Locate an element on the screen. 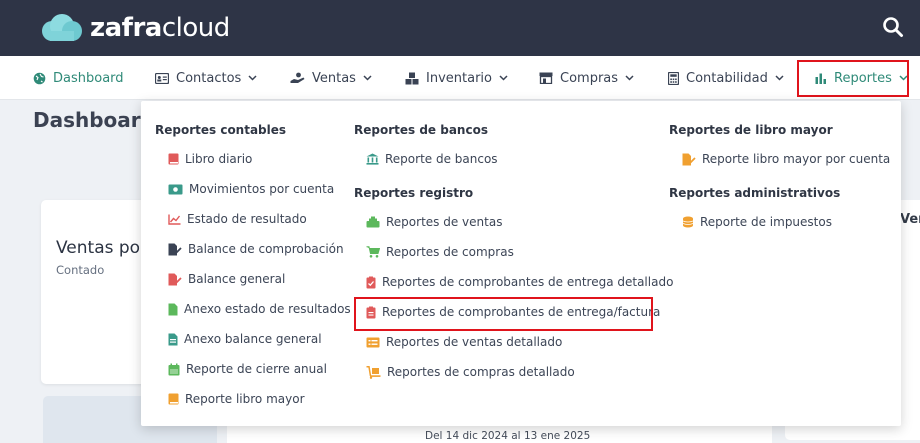  entrega-factura-highlight-box is located at coordinates (503, 314).